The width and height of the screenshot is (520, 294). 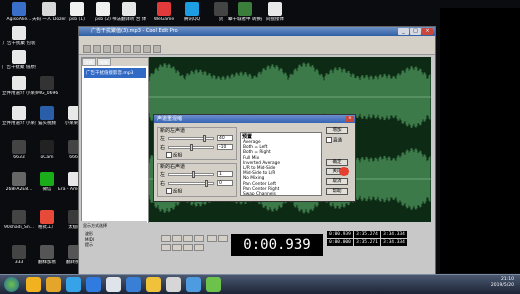 I want to click on file-list-item: 广告干扰值接影音.mp3, so click(x=115, y=73).